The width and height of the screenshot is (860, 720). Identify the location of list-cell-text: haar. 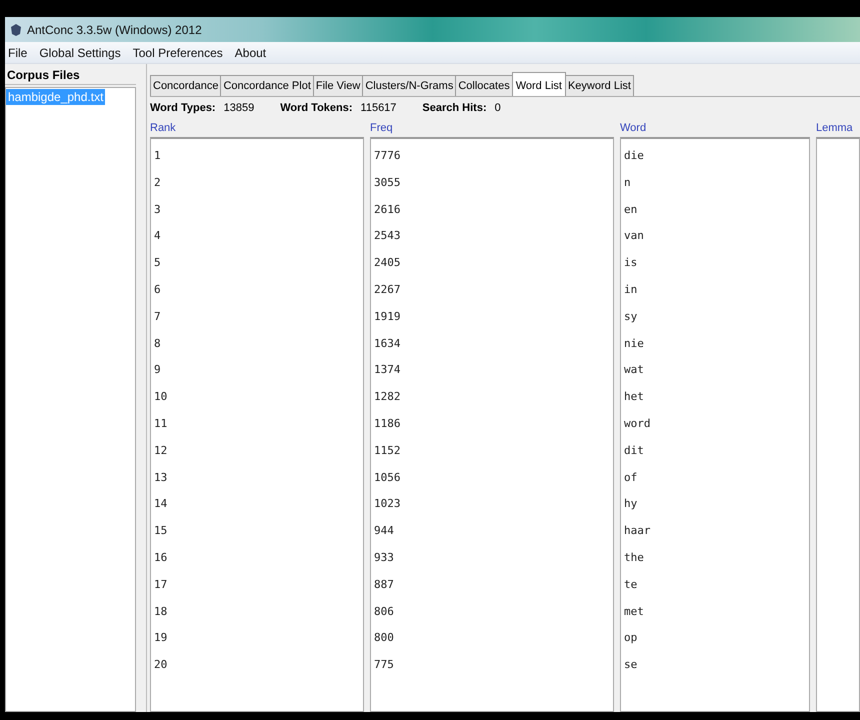
(637, 531).